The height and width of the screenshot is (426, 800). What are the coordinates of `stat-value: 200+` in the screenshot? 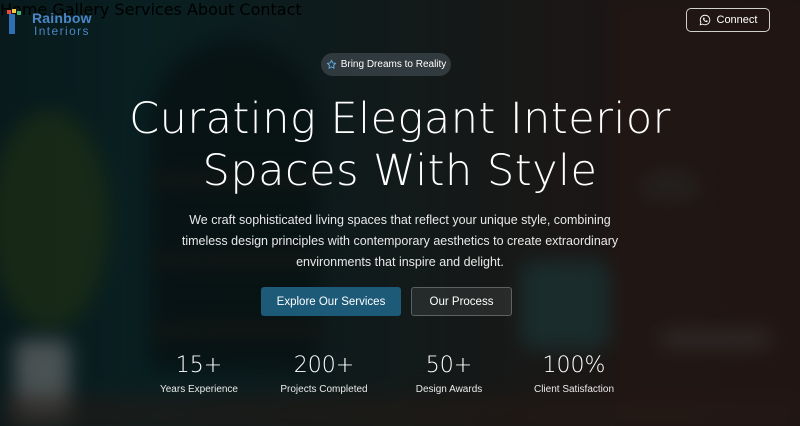 It's located at (324, 365).